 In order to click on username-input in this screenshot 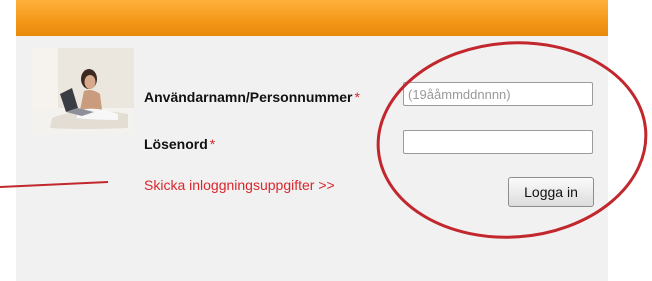, I will do `click(498, 94)`.